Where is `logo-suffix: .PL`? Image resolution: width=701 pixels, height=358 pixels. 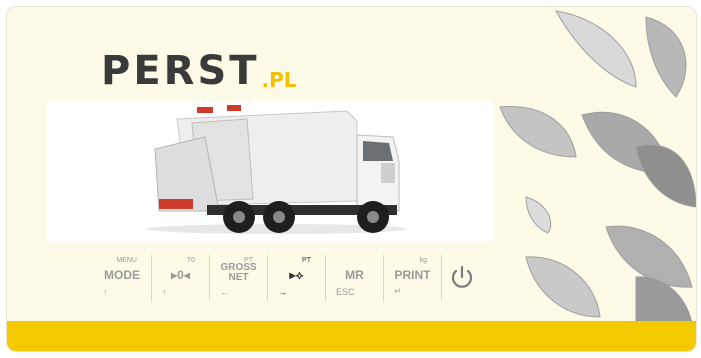 logo-suffix: .PL is located at coordinates (279, 80).